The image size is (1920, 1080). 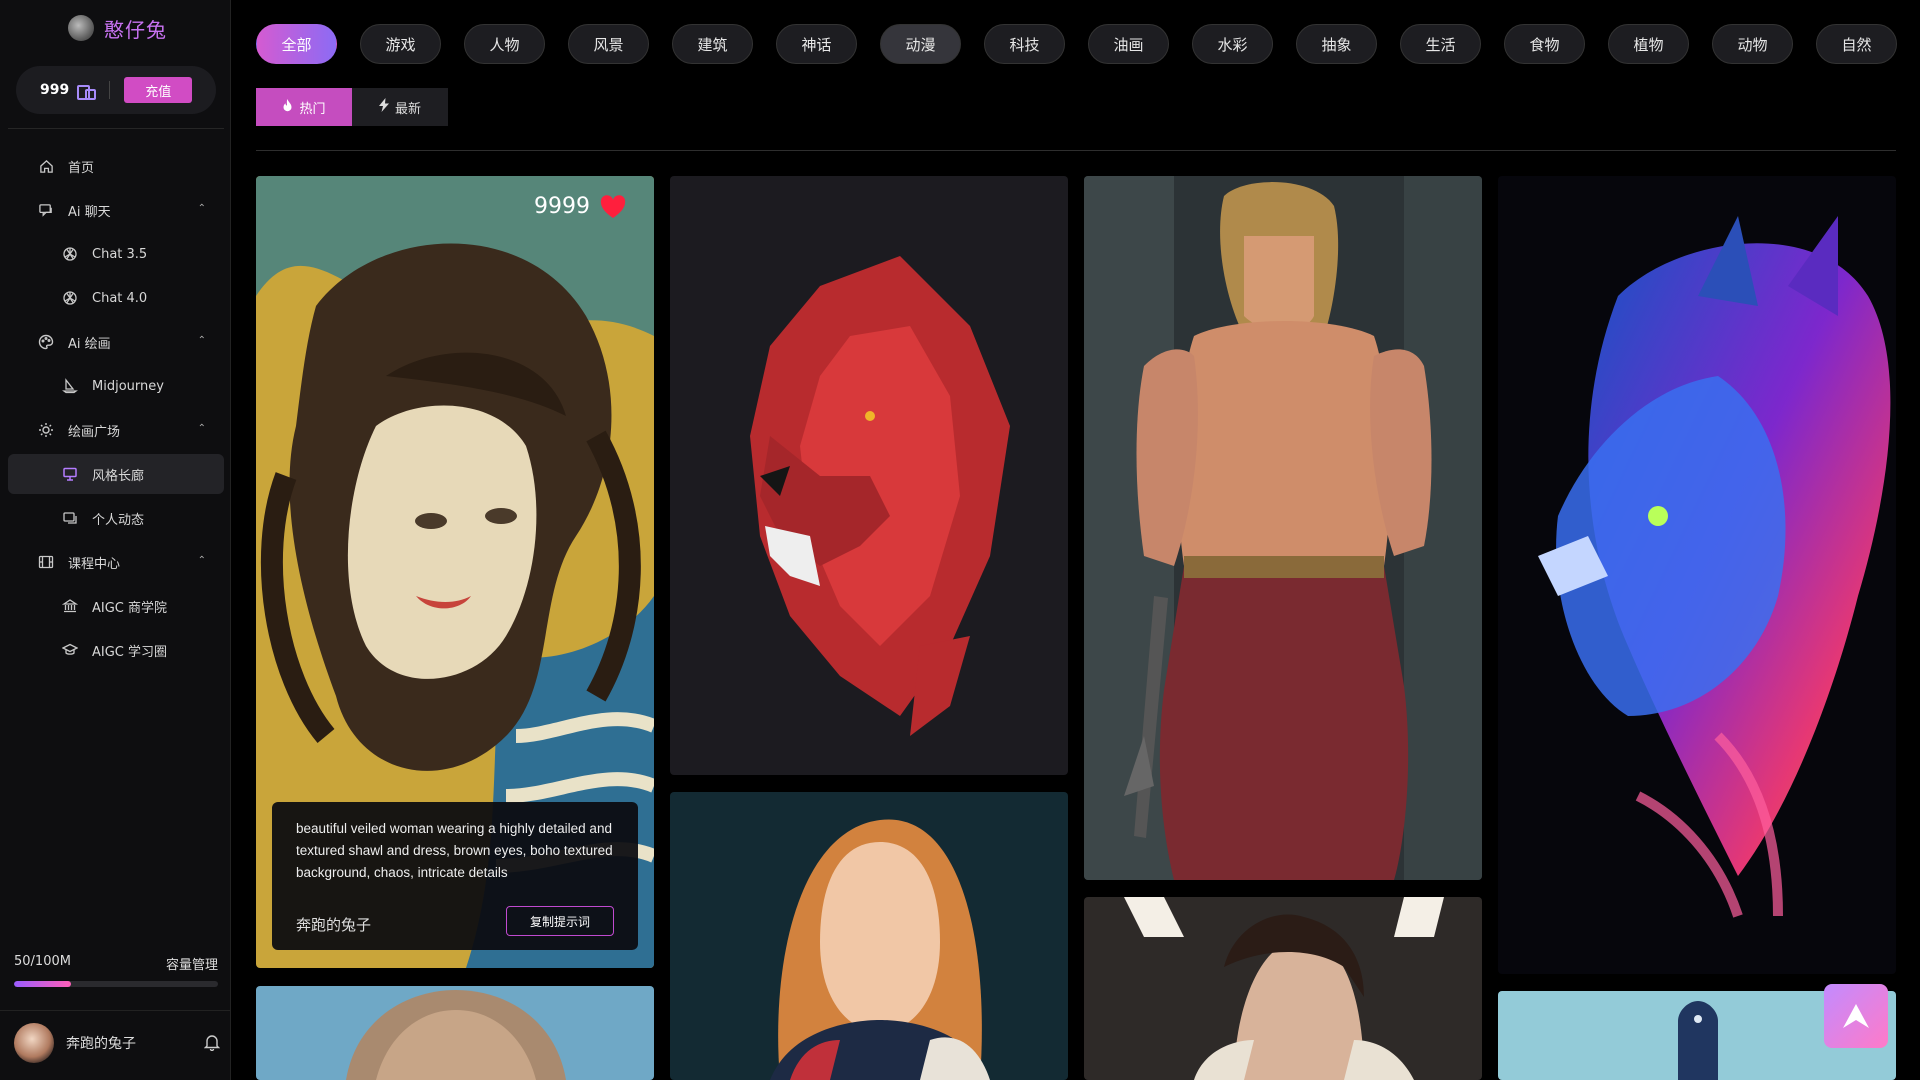 I want to click on recharge-button: 充值, so click(x=158, y=90).